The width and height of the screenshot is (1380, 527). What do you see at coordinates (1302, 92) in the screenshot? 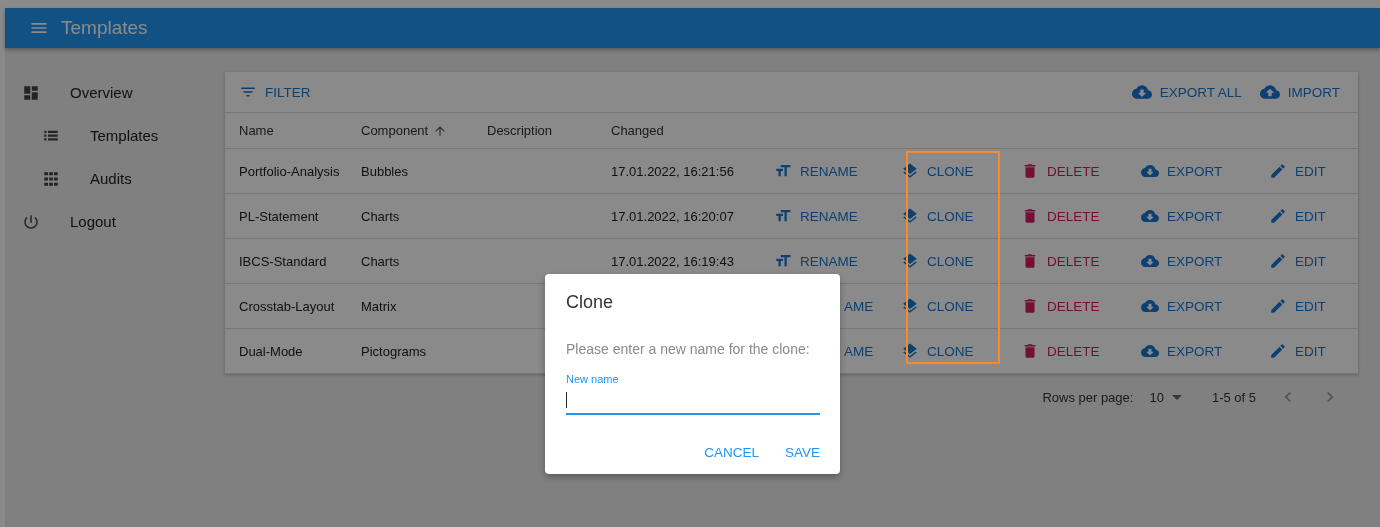
I see `import-button: IMPORT` at bounding box center [1302, 92].